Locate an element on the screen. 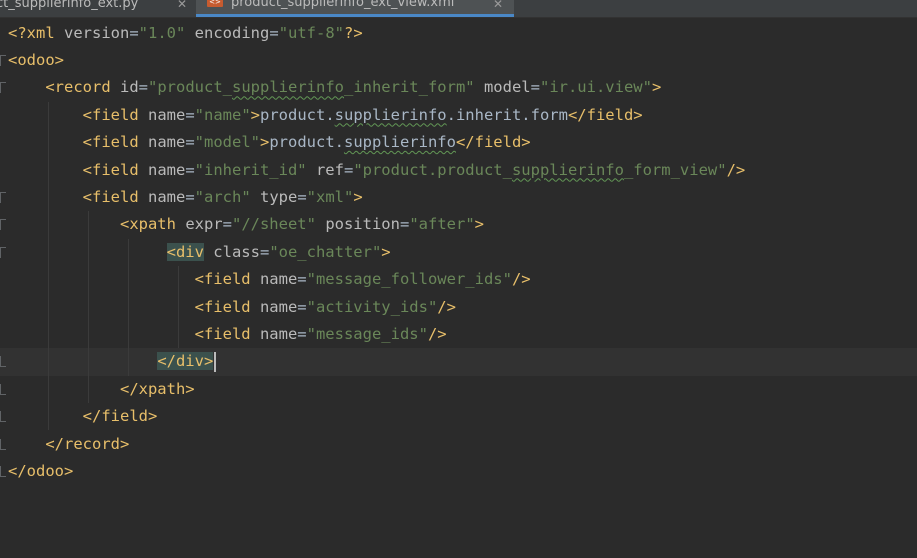  code-line: <div class="oe_chatter"> is located at coordinates (458, 252).